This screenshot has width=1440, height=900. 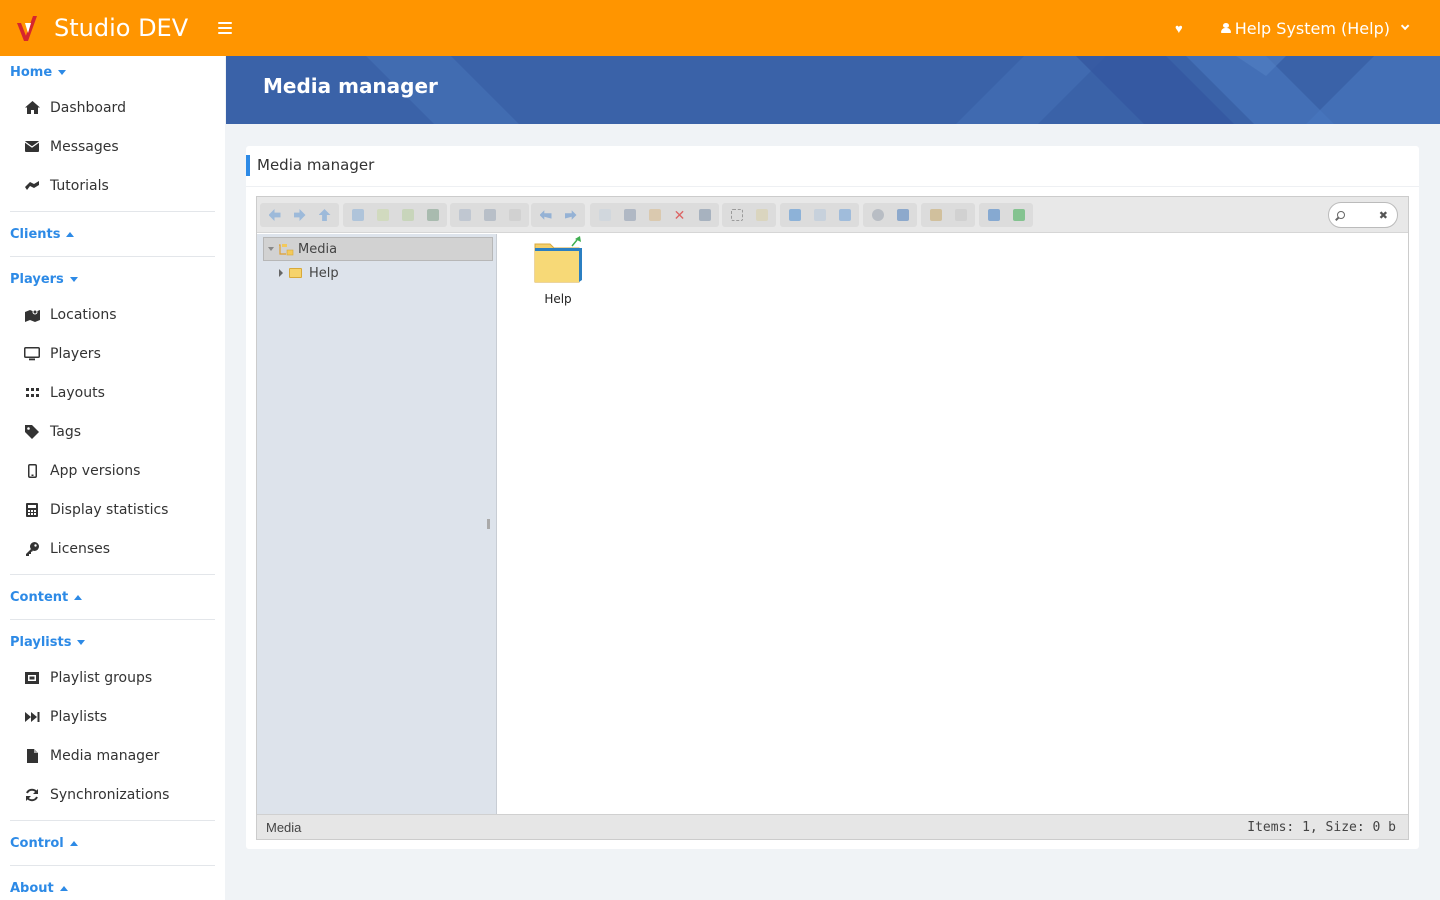 What do you see at coordinates (558, 259) in the screenshot?
I see `folder-icon` at bounding box center [558, 259].